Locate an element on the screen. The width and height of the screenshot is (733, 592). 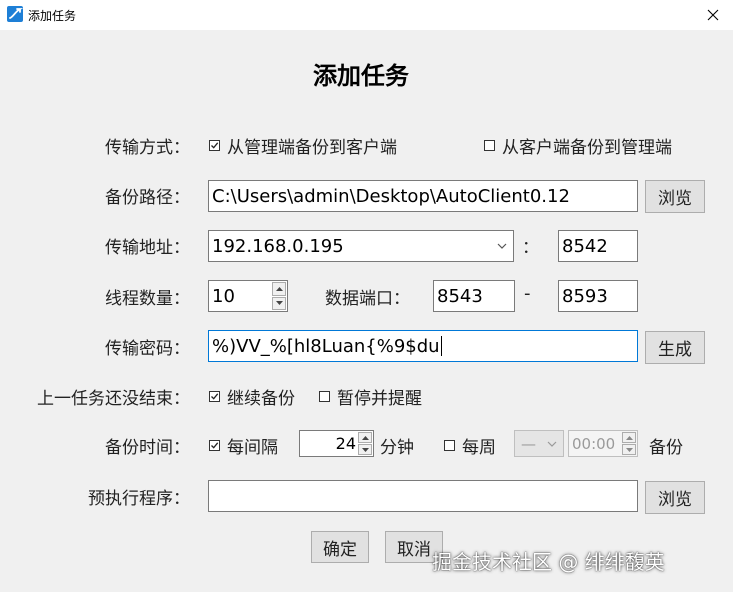
interval-stepper: 24 is located at coordinates (336, 443).